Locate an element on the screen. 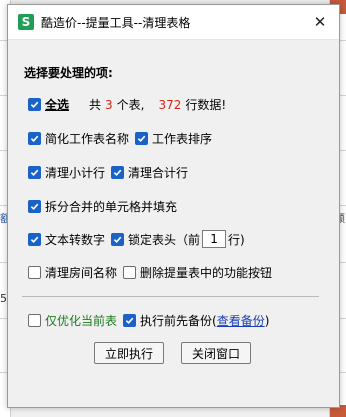 This screenshot has height=417, width=346. sort-sheets-checkbox is located at coordinates (142, 138).